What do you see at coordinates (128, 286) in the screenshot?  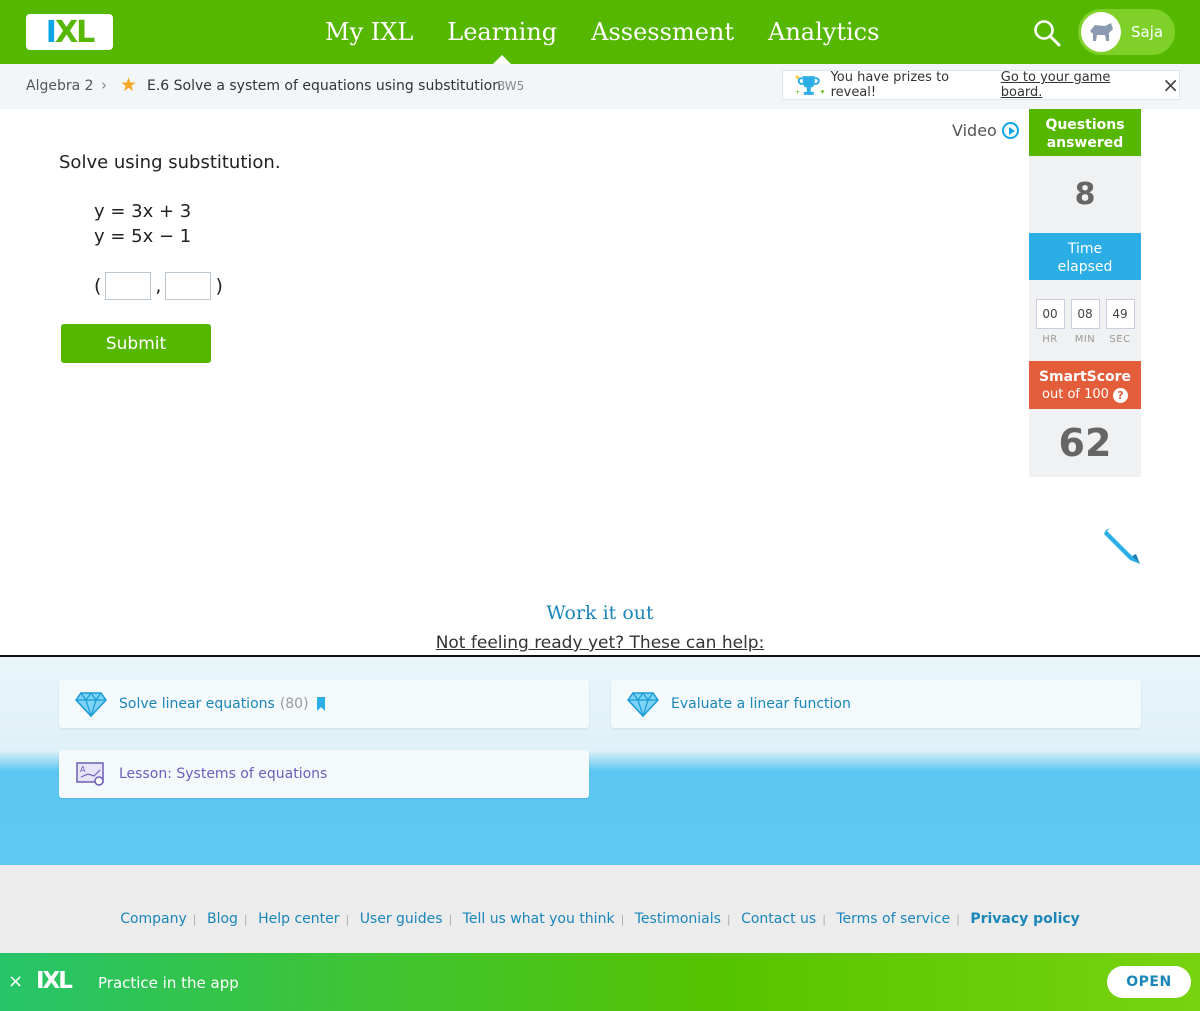 I see `answer-x-input` at bounding box center [128, 286].